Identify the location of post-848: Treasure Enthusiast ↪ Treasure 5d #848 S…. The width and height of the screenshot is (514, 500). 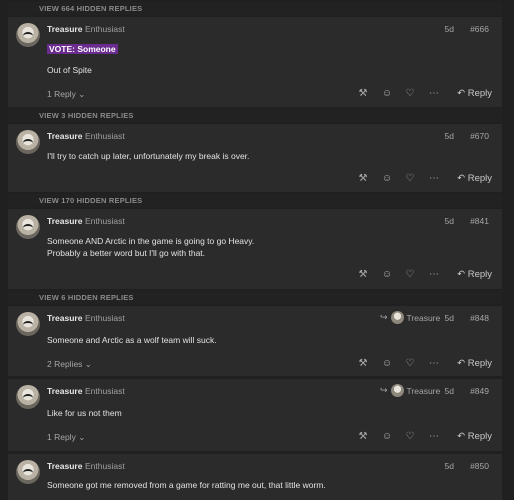
(255, 341).